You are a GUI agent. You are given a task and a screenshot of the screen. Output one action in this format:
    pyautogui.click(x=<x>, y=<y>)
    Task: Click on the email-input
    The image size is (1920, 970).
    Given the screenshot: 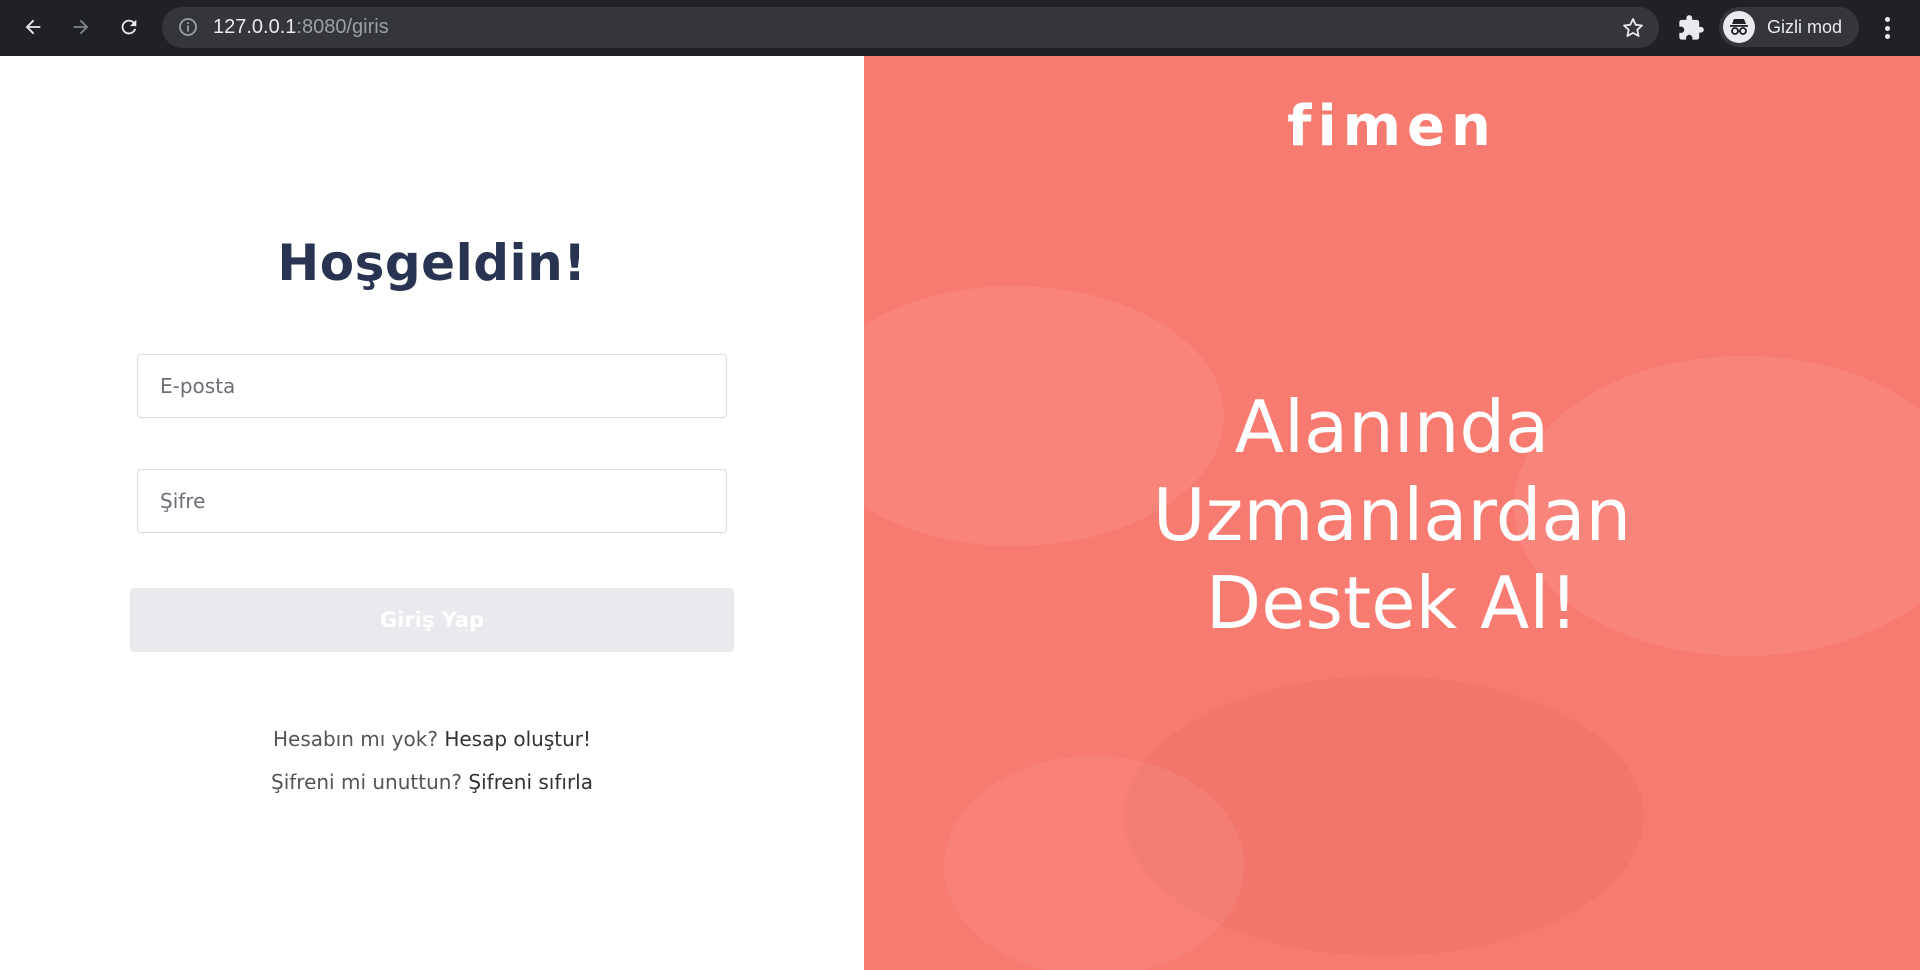 What is the action you would take?
    pyautogui.click(x=432, y=386)
    